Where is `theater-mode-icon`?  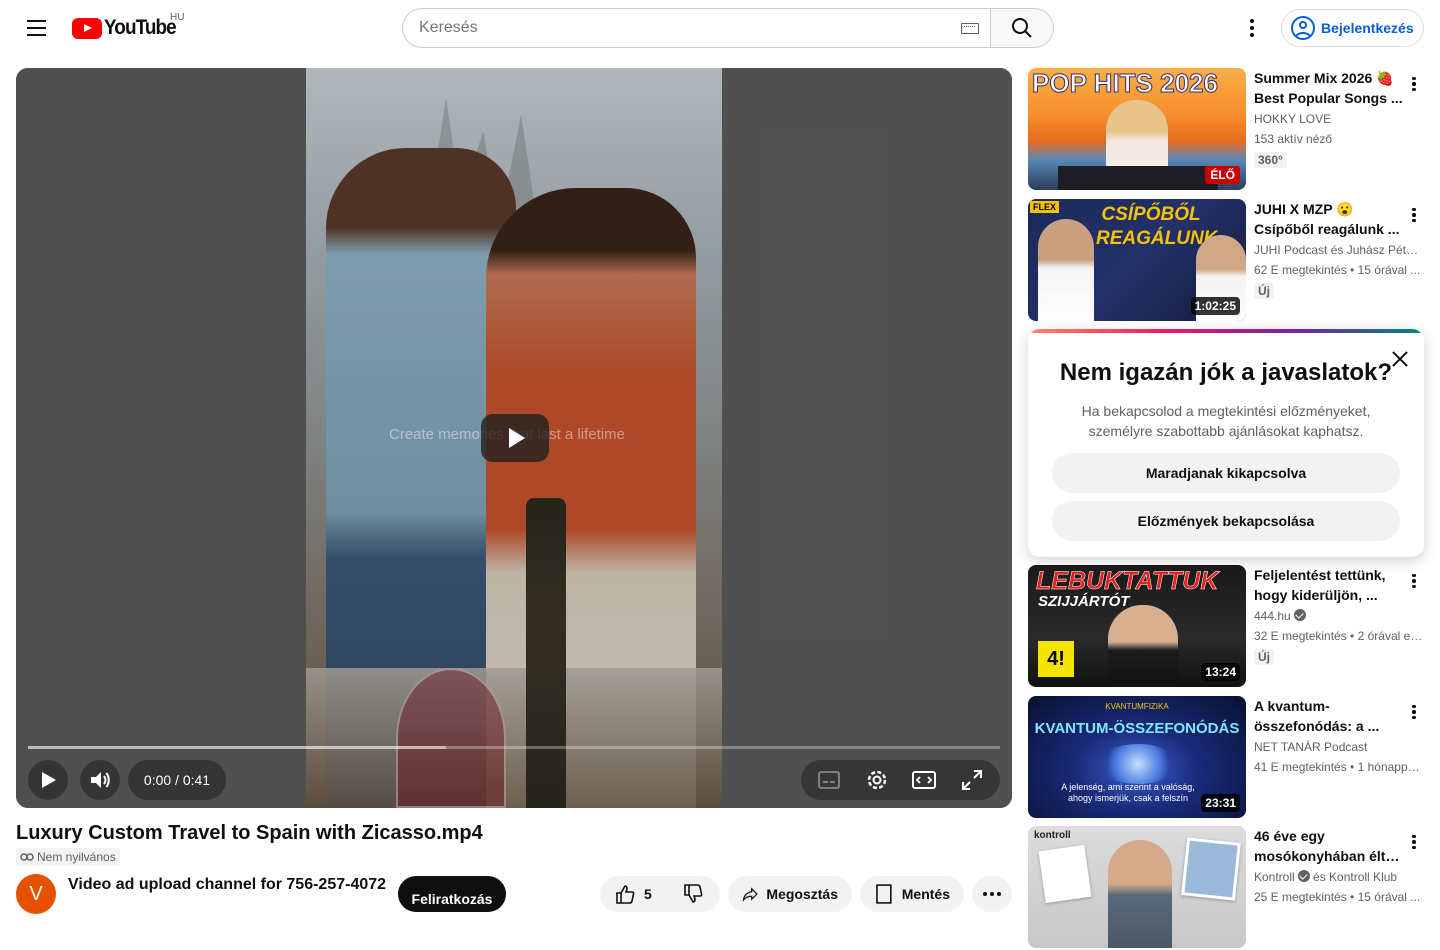
theater-mode-icon is located at coordinates (924, 780).